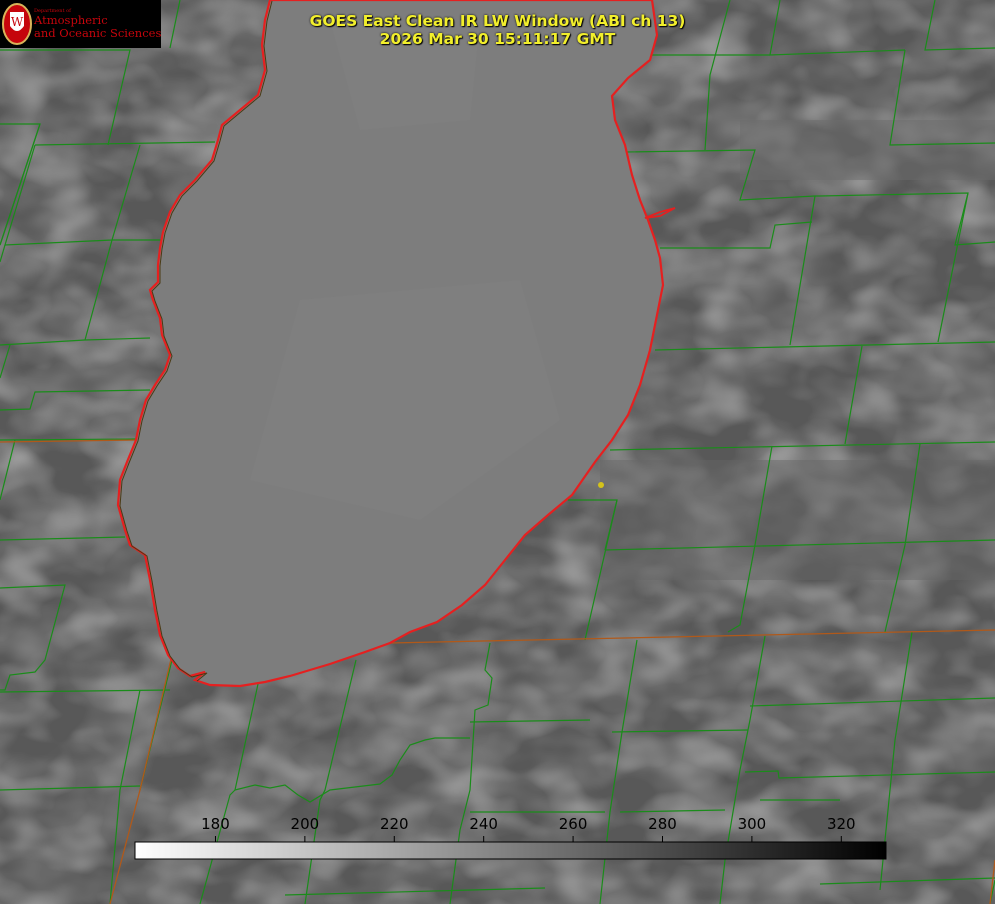 This screenshot has height=904, width=995. Describe the element at coordinates (497, 21) in the screenshot. I see `image-title: GOES East Clean IR LW Window (ABI ch 13)` at that location.